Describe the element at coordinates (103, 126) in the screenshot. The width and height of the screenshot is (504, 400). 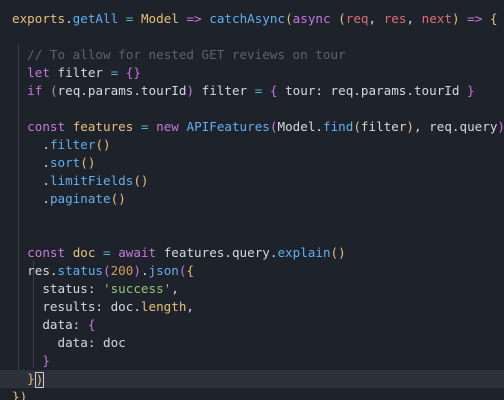
I see `code-token: features` at that location.